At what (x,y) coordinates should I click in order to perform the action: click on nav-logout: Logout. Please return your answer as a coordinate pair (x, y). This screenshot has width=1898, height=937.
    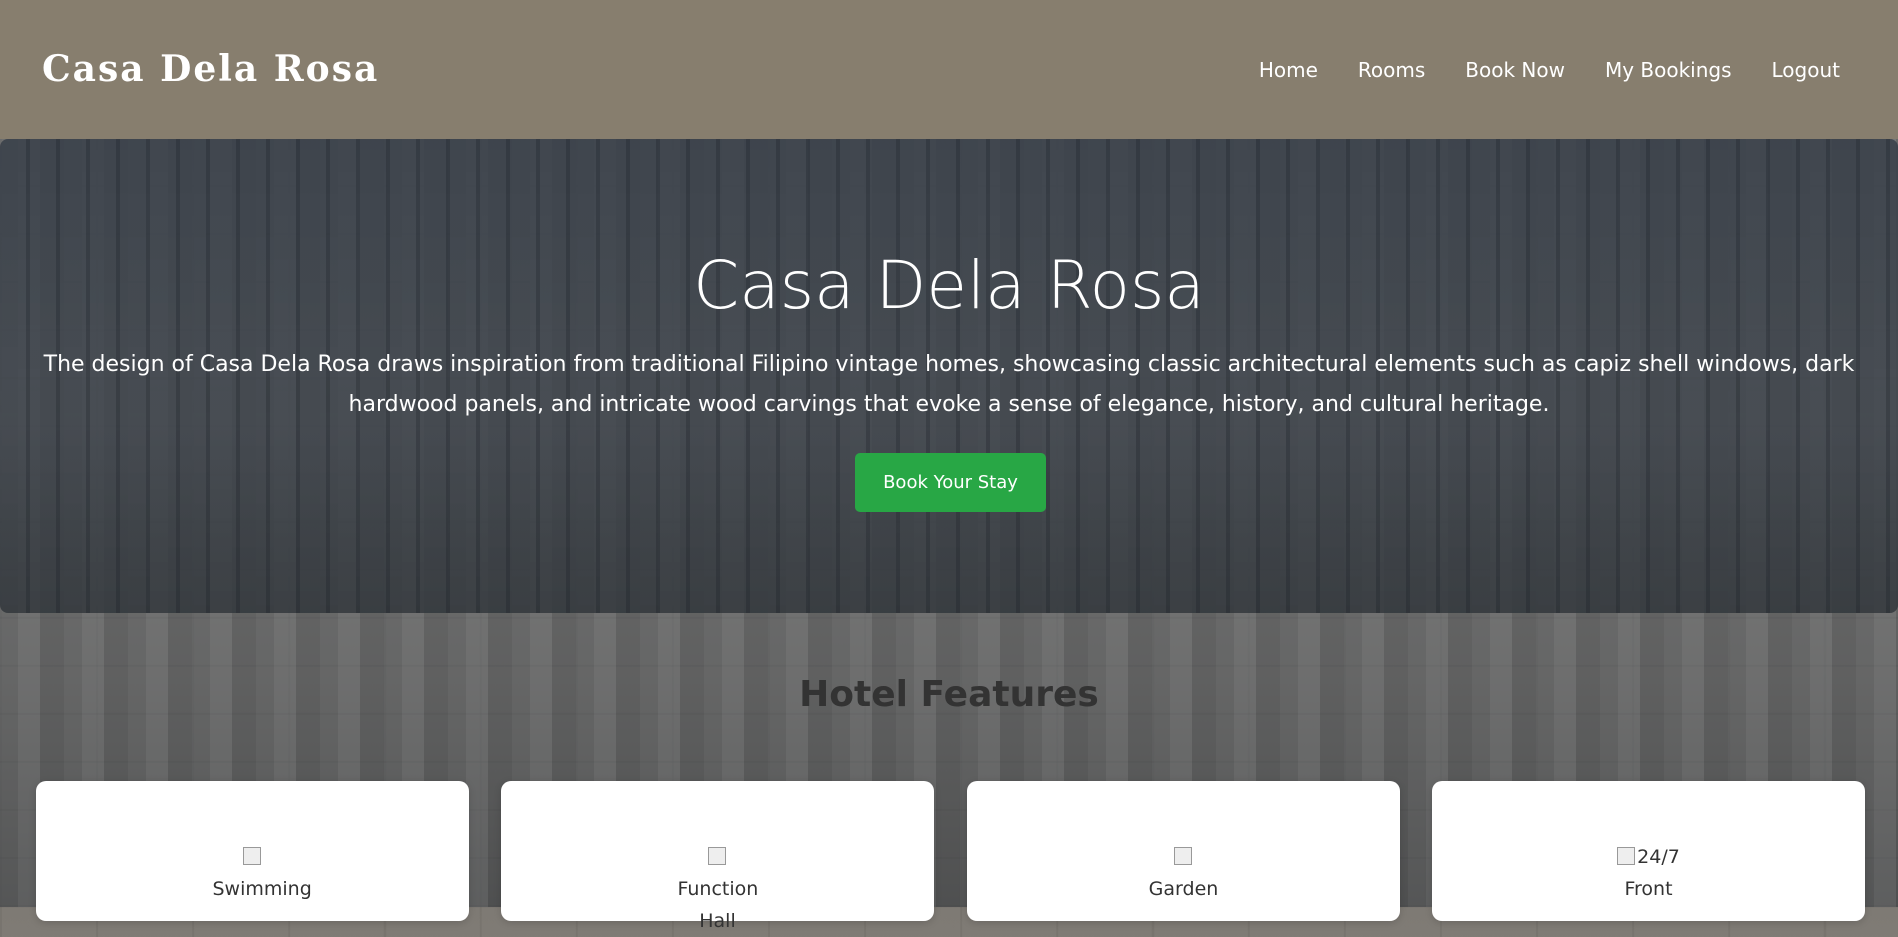
    Looking at the image, I should click on (1806, 70).